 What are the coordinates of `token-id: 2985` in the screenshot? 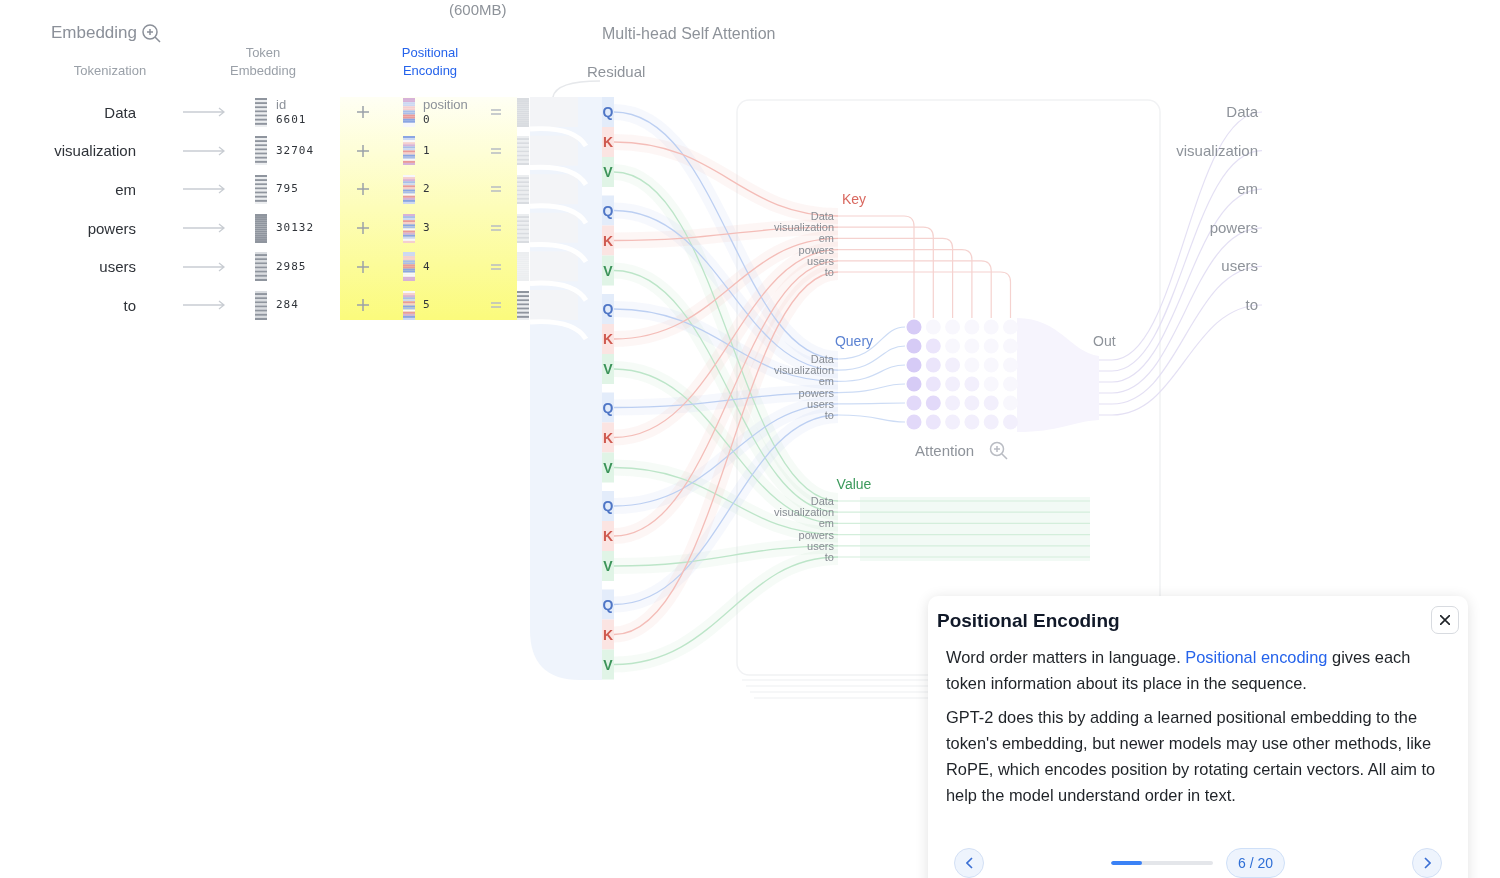 It's located at (291, 266).